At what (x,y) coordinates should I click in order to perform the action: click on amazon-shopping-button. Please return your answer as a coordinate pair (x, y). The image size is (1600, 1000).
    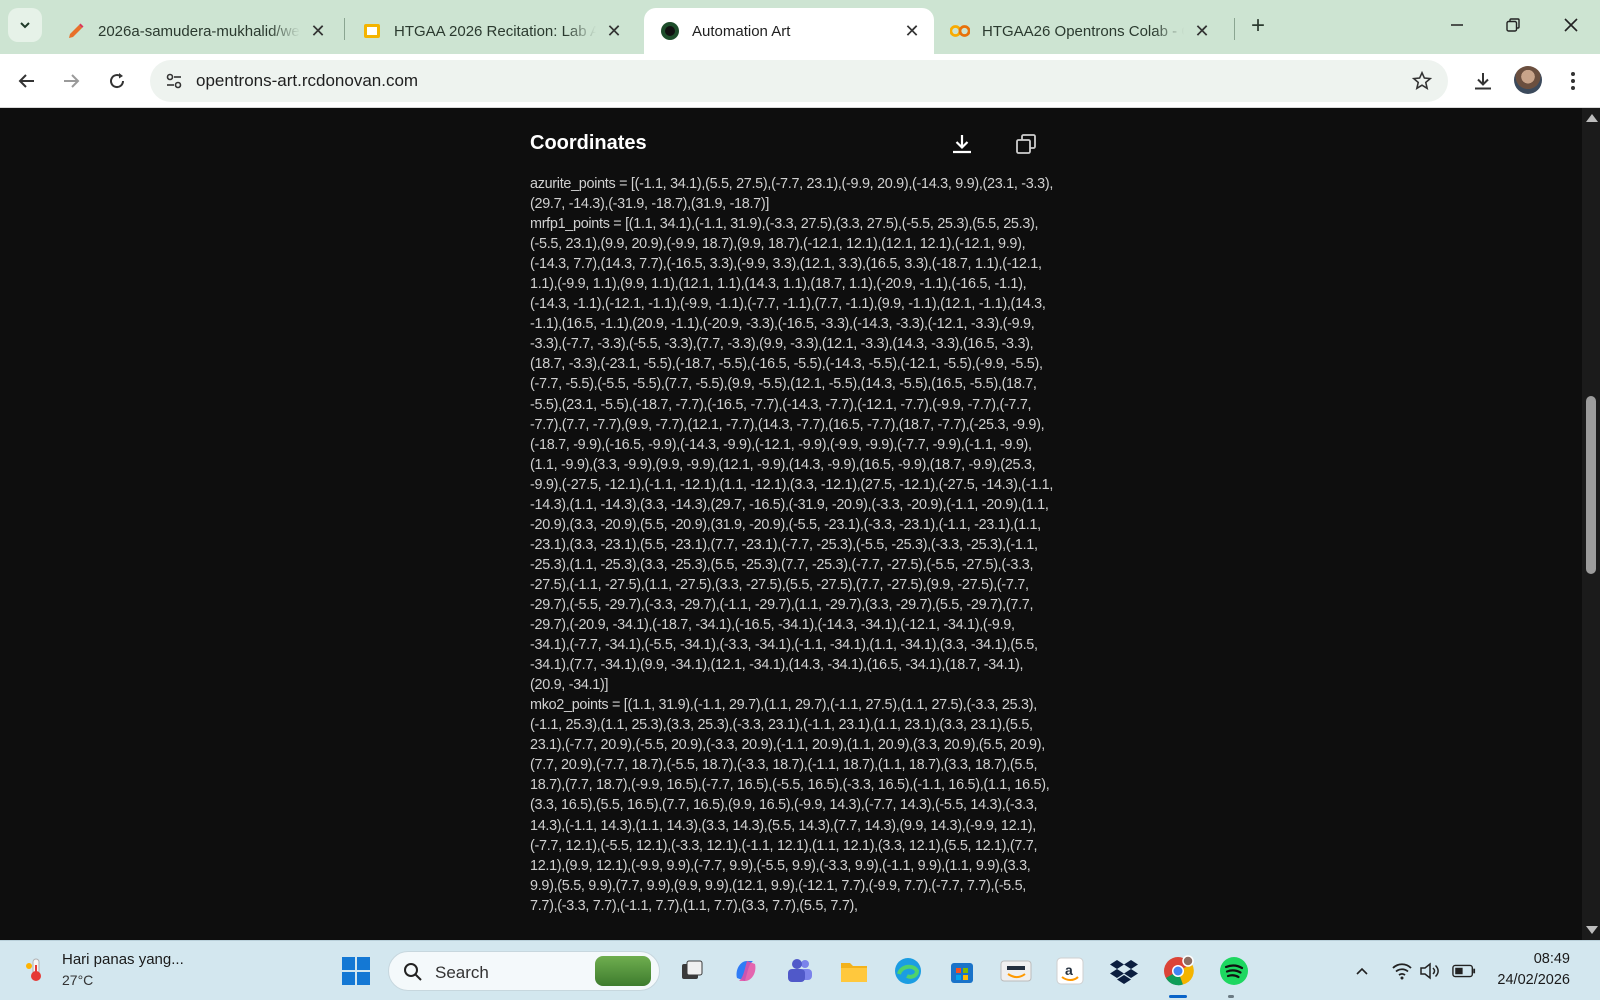
    Looking at the image, I should click on (1016, 971).